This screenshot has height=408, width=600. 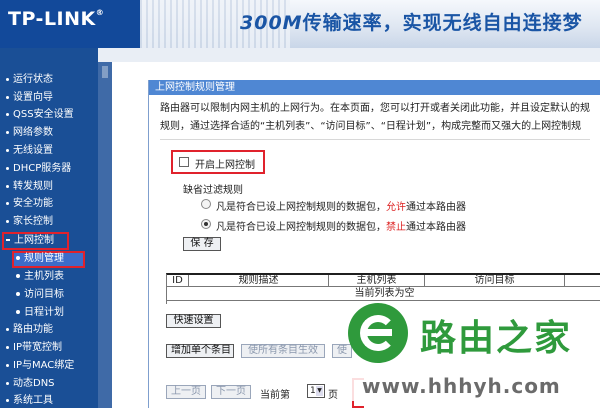 What do you see at coordinates (40, 115) in the screenshot?
I see `sidebar-item-qss: QSS安全设置` at bounding box center [40, 115].